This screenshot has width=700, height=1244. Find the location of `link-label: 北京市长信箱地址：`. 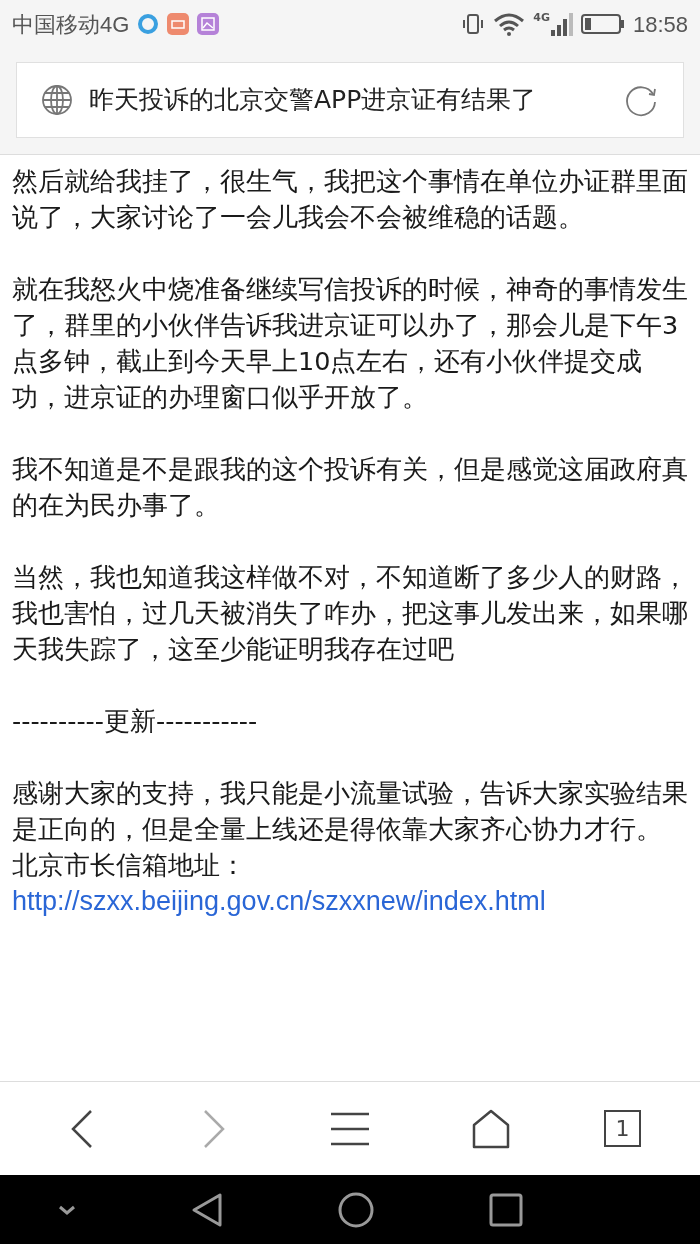

link-label: 北京市长信箱地址： is located at coordinates (129, 865).